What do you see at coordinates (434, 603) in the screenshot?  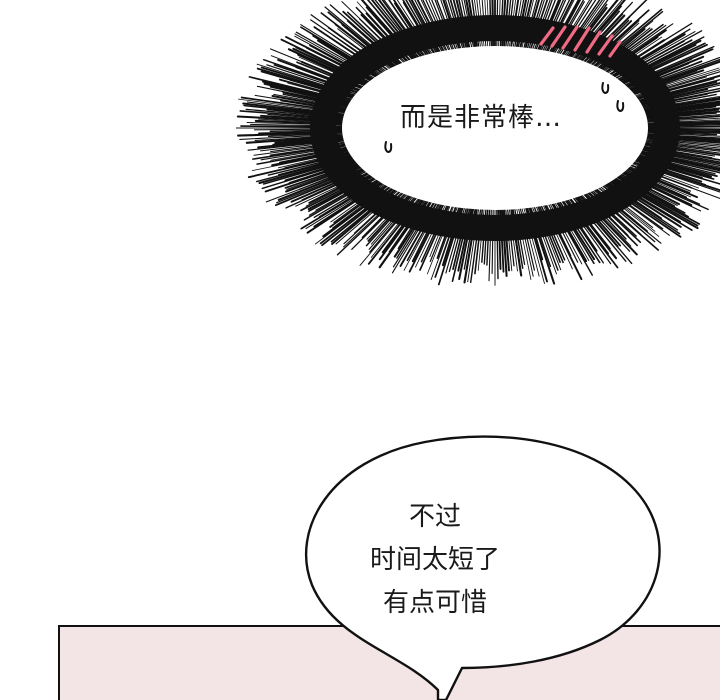 I see `speech-line: 有点可惜` at bounding box center [434, 603].